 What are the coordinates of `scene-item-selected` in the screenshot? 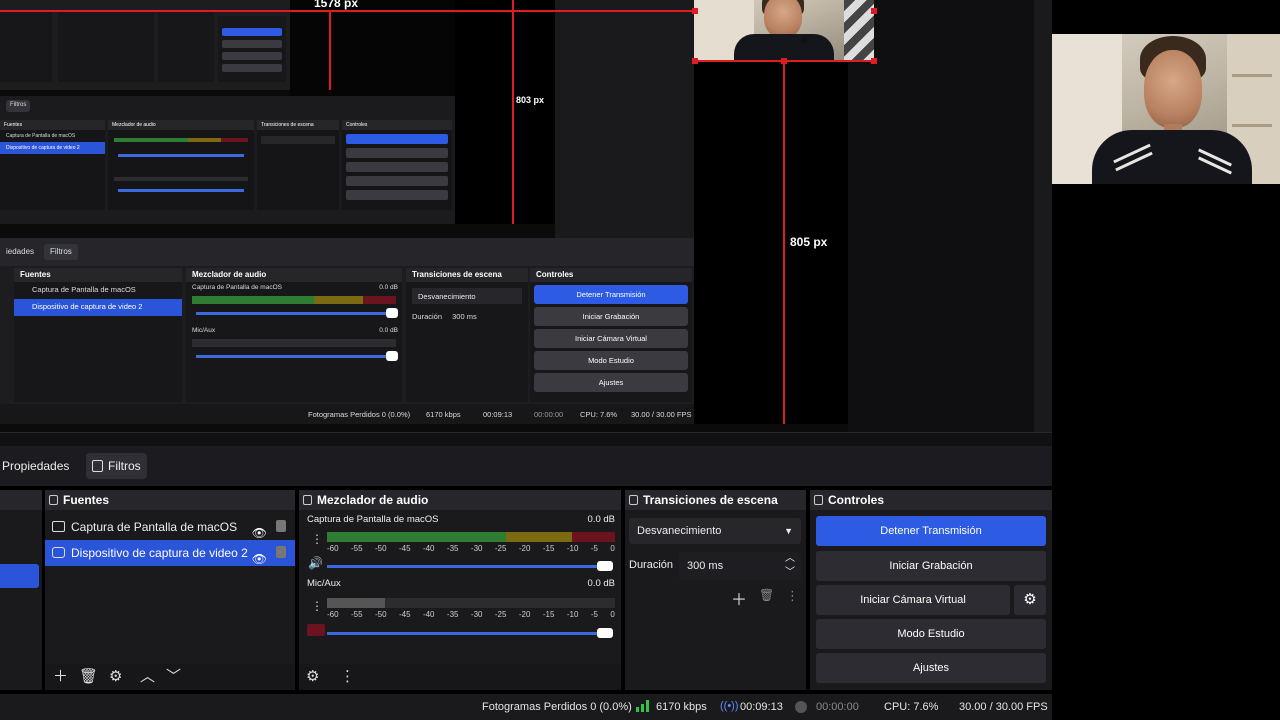 It's located at (19, 576).